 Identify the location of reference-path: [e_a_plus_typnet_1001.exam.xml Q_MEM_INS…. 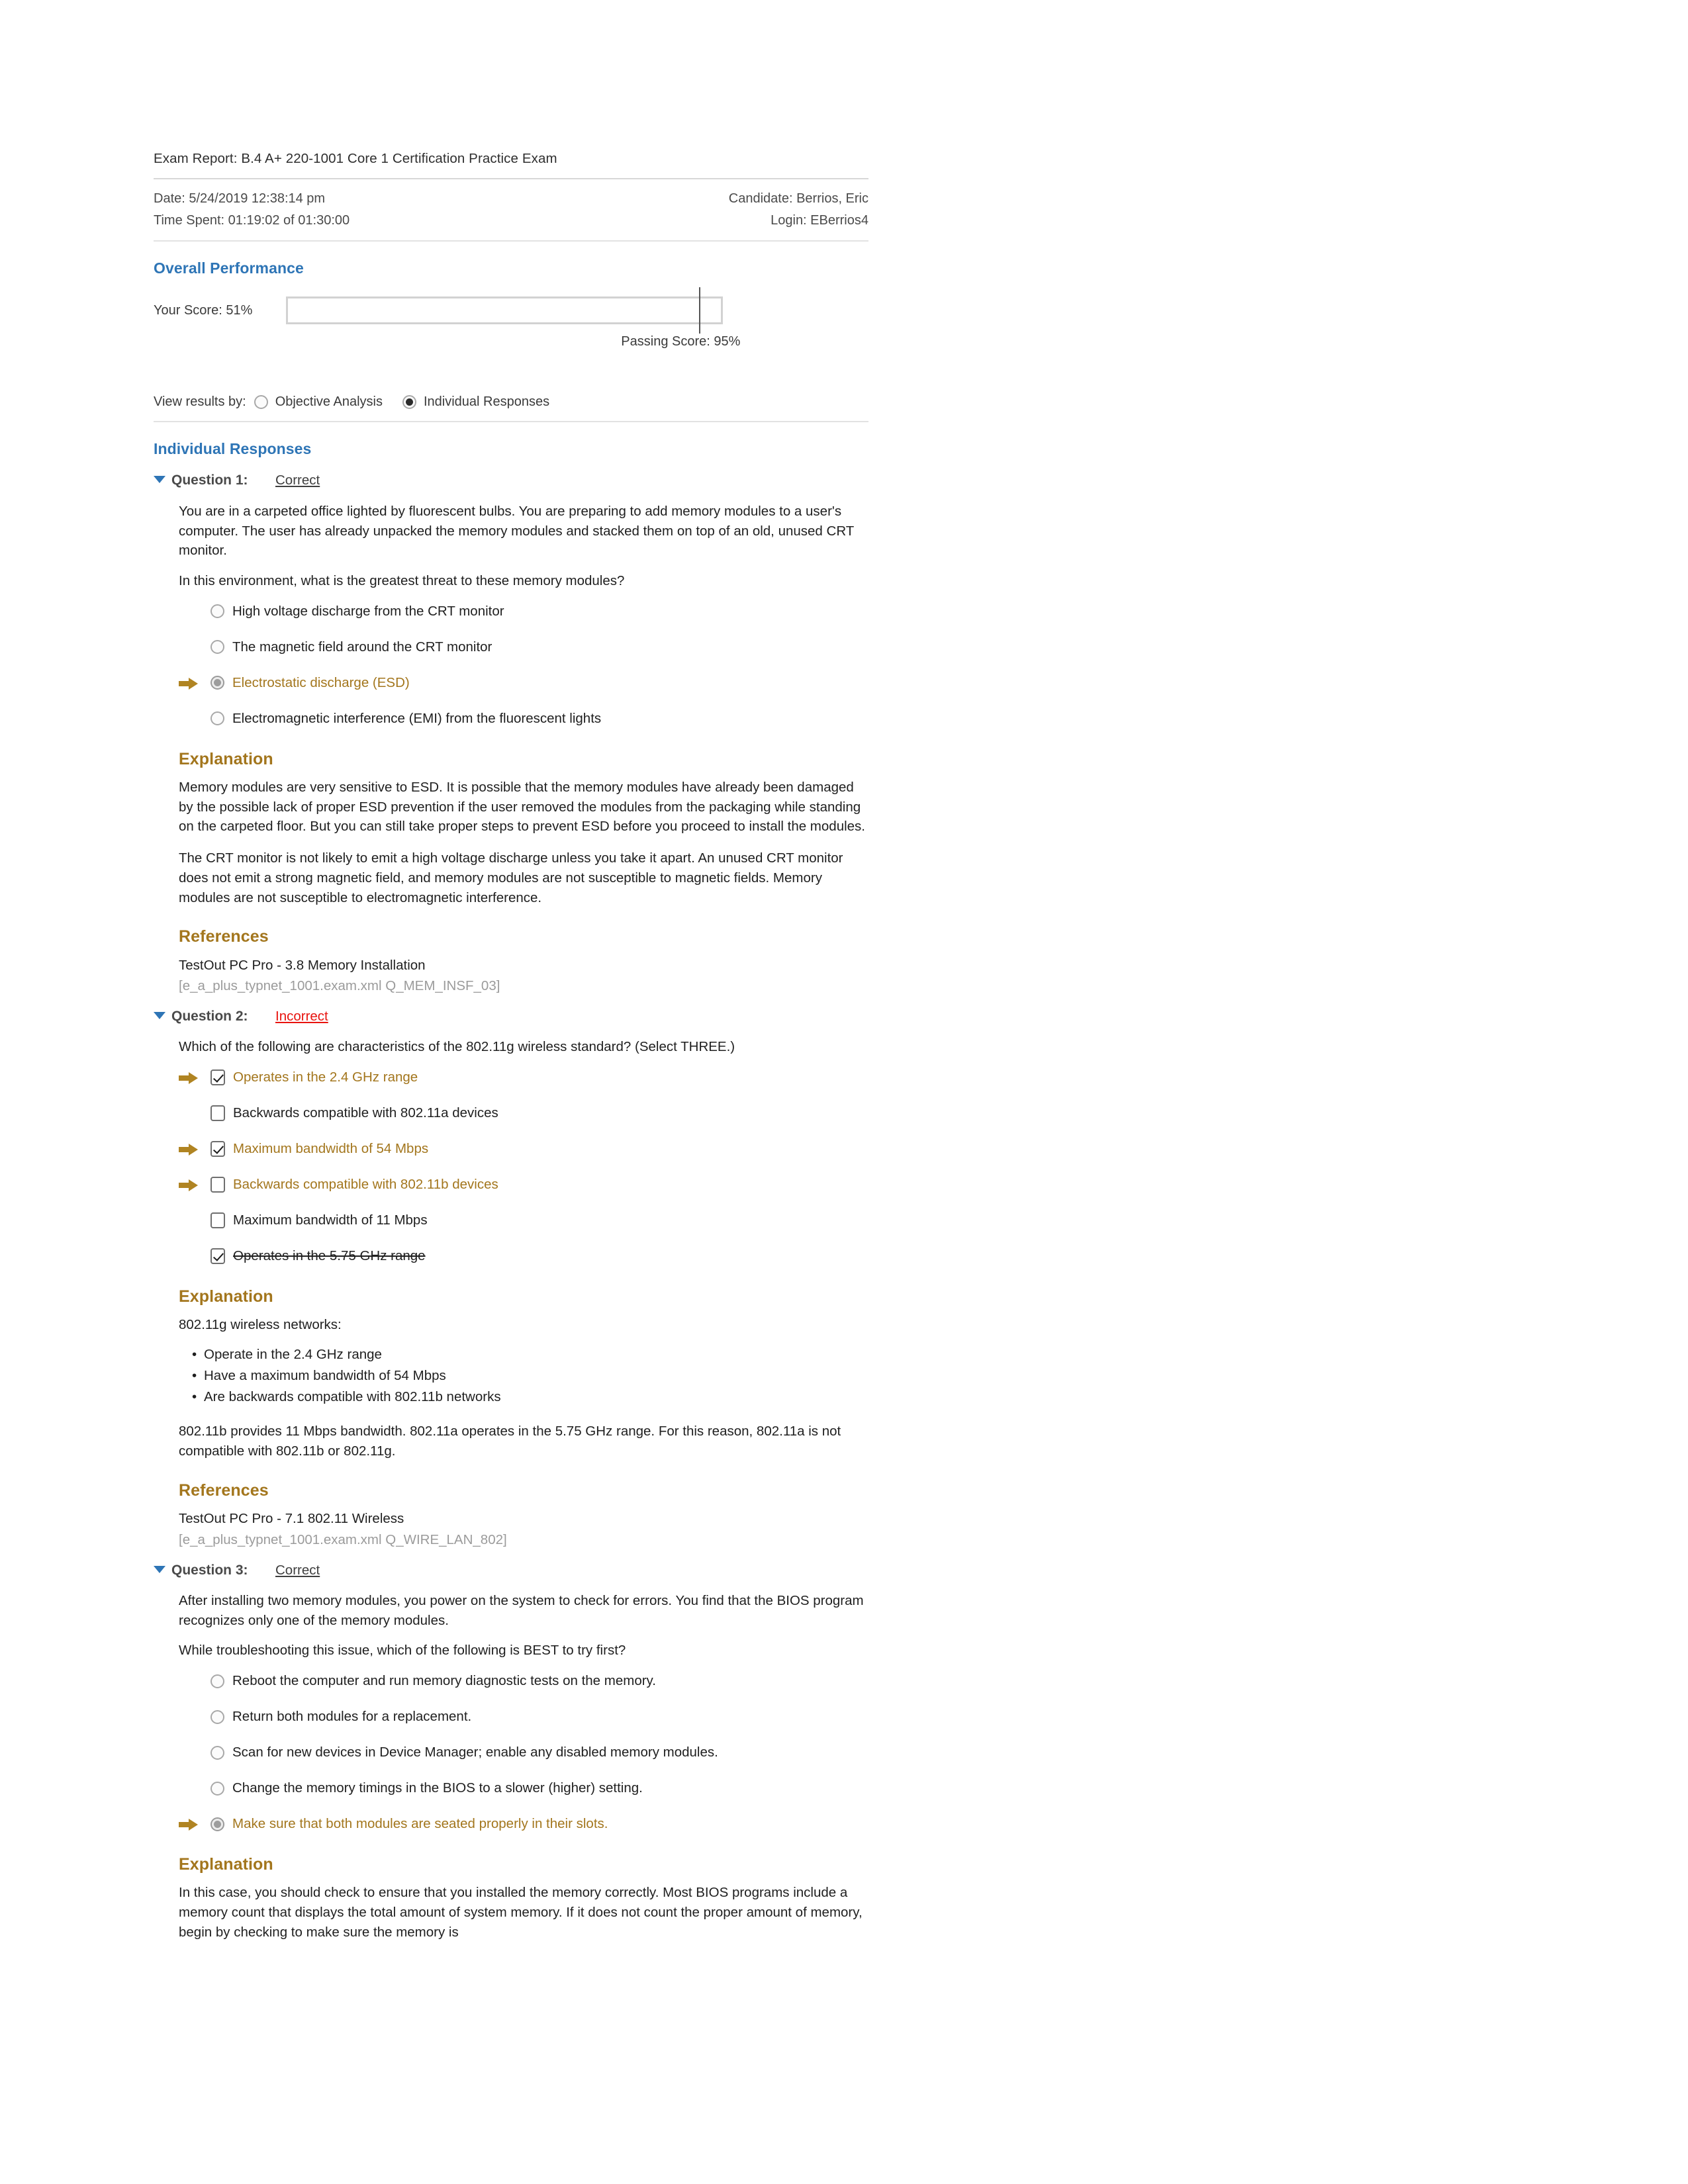
(339, 986).